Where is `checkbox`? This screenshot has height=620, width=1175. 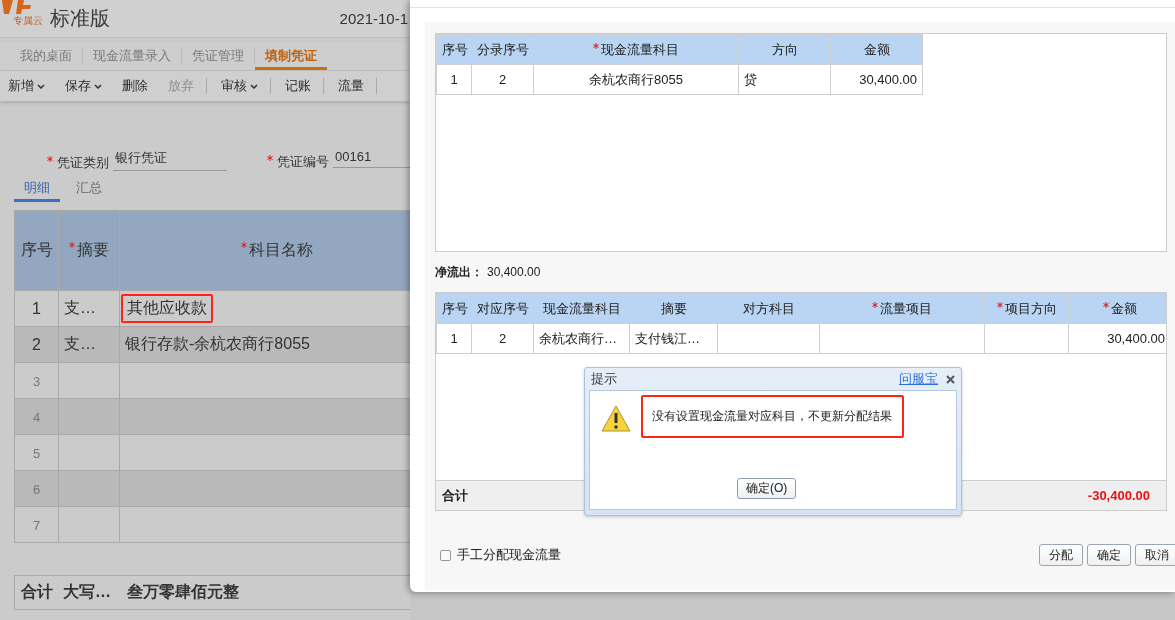
checkbox is located at coordinates (445, 555).